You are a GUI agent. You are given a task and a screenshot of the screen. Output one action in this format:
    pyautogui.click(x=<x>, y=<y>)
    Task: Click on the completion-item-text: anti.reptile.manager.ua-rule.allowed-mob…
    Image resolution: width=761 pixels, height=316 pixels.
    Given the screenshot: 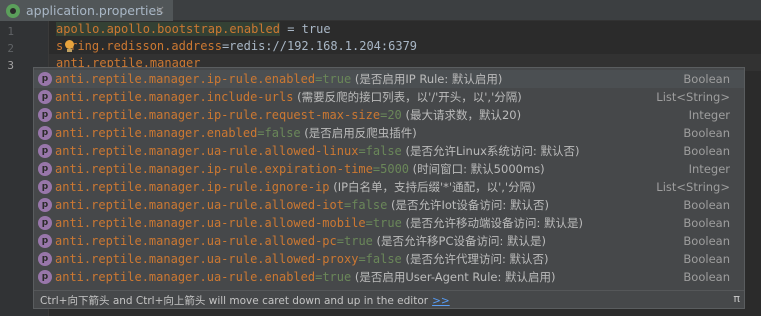 What is the action you would take?
    pyautogui.click(x=319, y=223)
    